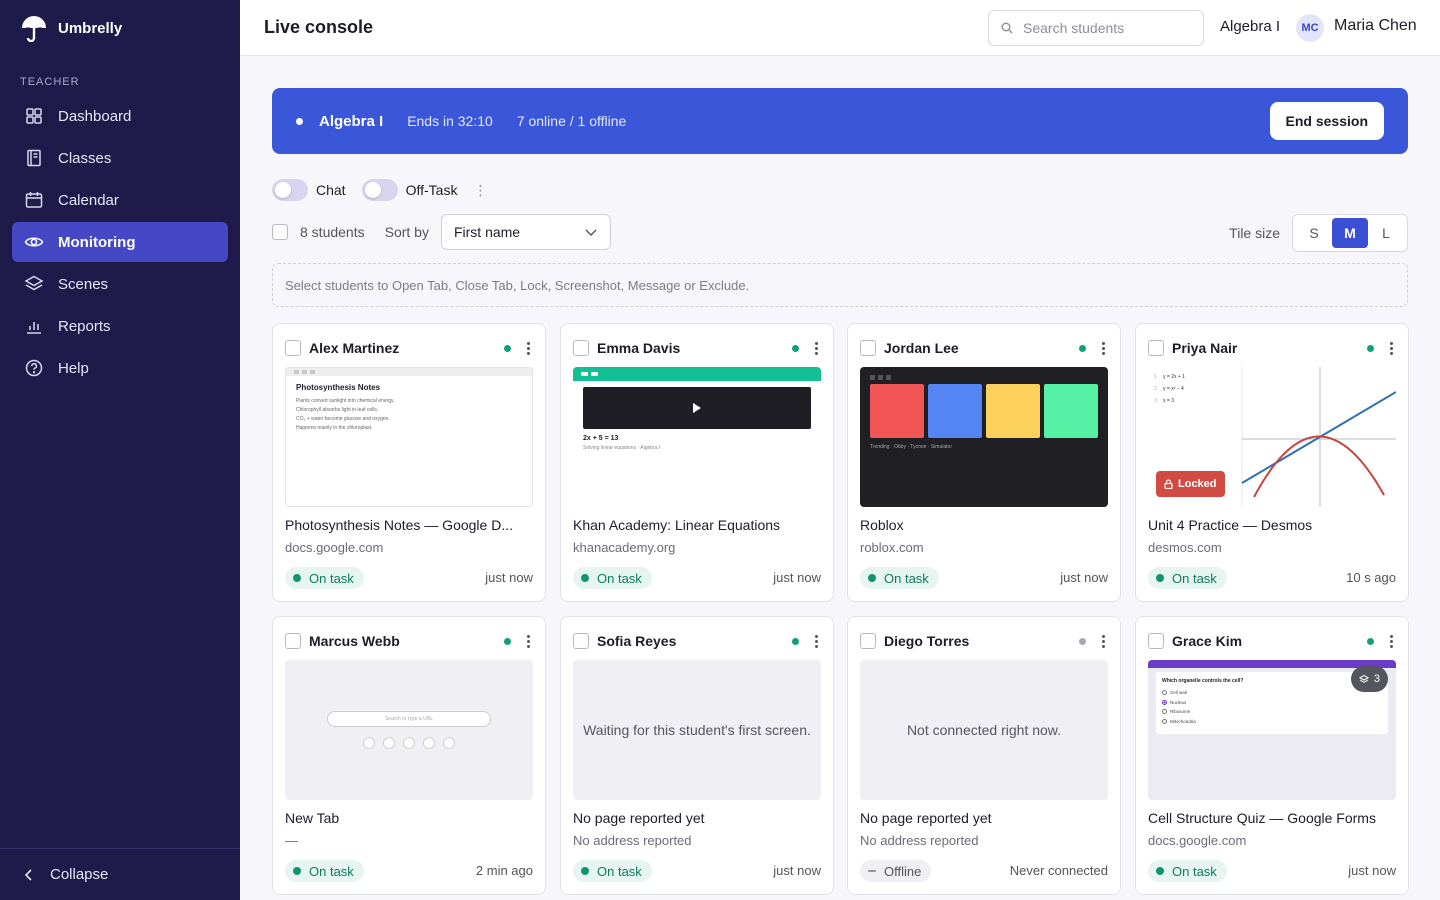 The width and height of the screenshot is (1440, 900). Describe the element at coordinates (120, 874) in the screenshot. I see `collapse-button: Collapse` at that location.